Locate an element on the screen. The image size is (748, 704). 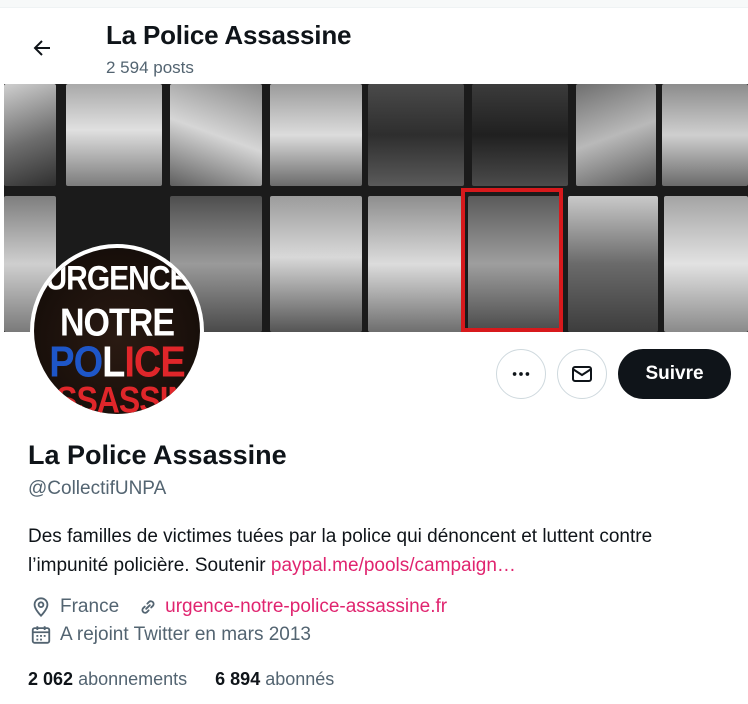
top-border is located at coordinates (374, 4).